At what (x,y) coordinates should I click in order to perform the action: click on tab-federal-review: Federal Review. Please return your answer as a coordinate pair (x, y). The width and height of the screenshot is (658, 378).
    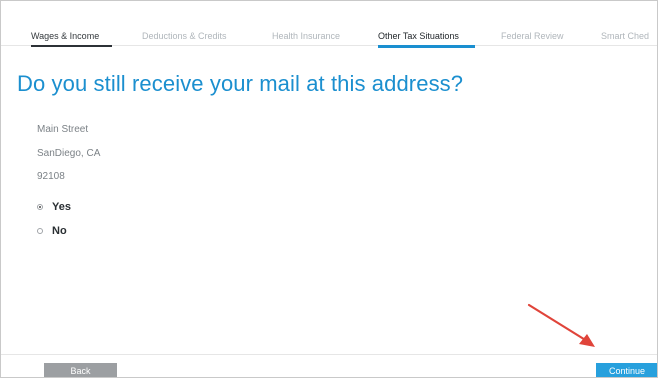
    Looking at the image, I should click on (532, 36).